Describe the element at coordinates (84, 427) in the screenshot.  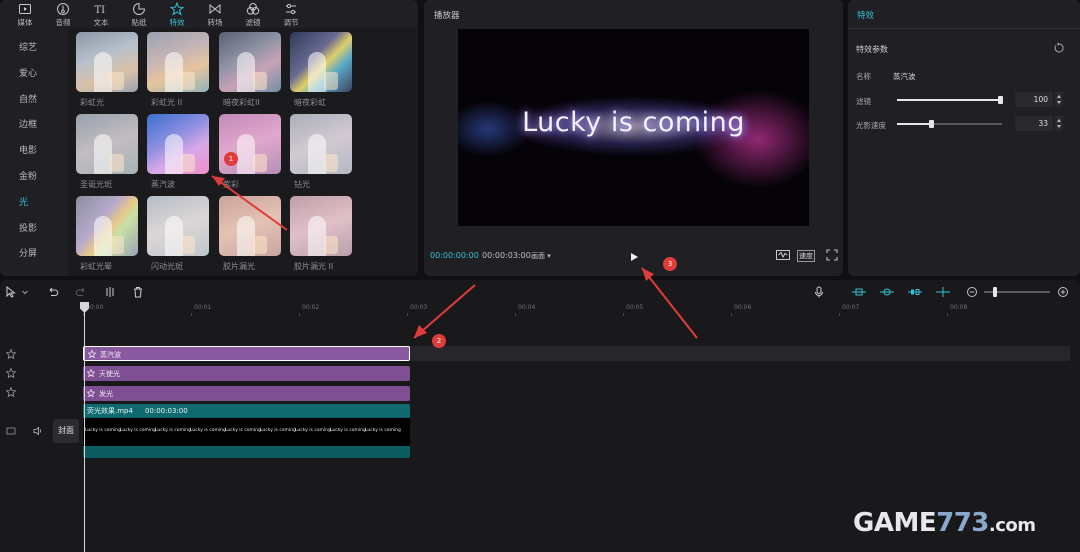
I see `playhead-line` at that location.